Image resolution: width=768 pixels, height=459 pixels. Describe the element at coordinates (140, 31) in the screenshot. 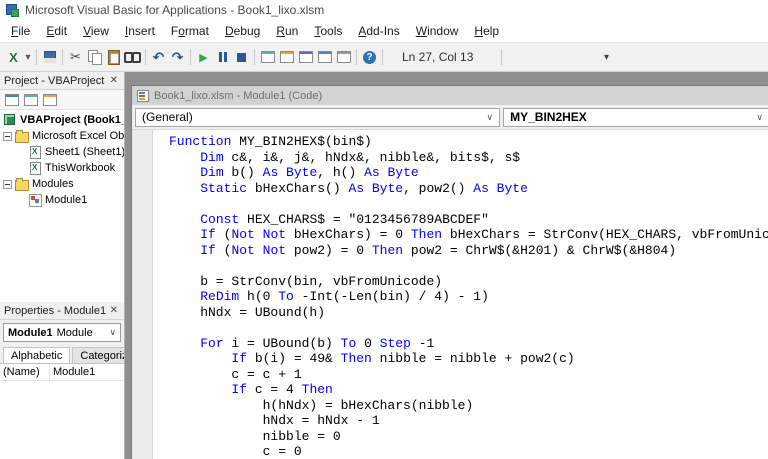

I see `menu-insert: Insert` at that location.